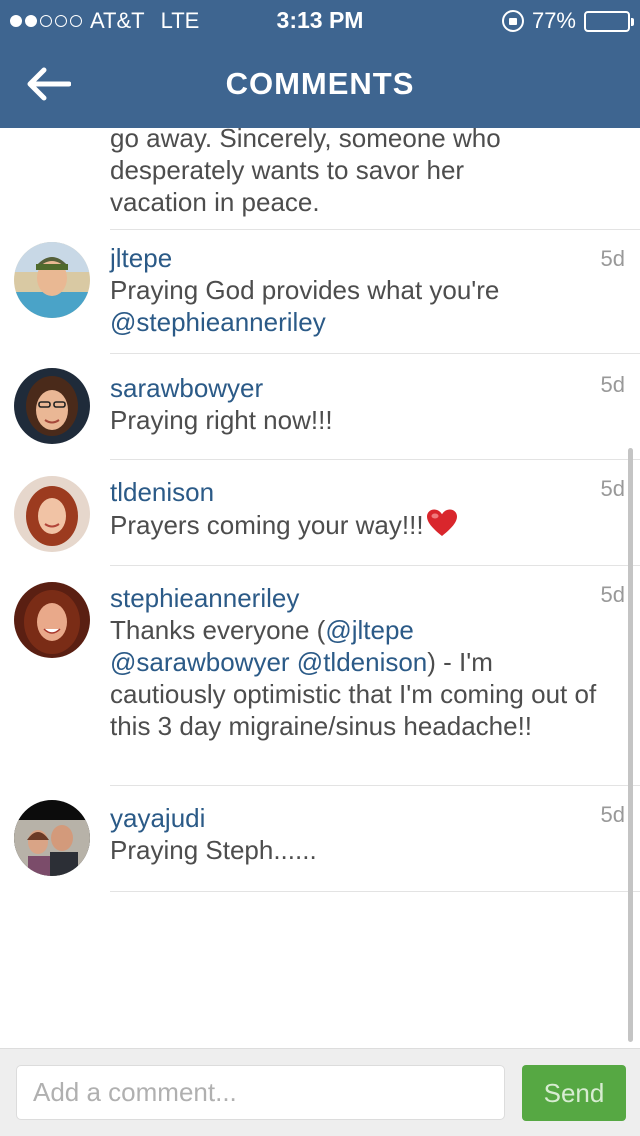  Describe the element at coordinates (200, 662) in the screenshot. I see `mention-link: @sarawbowyer` at that location.